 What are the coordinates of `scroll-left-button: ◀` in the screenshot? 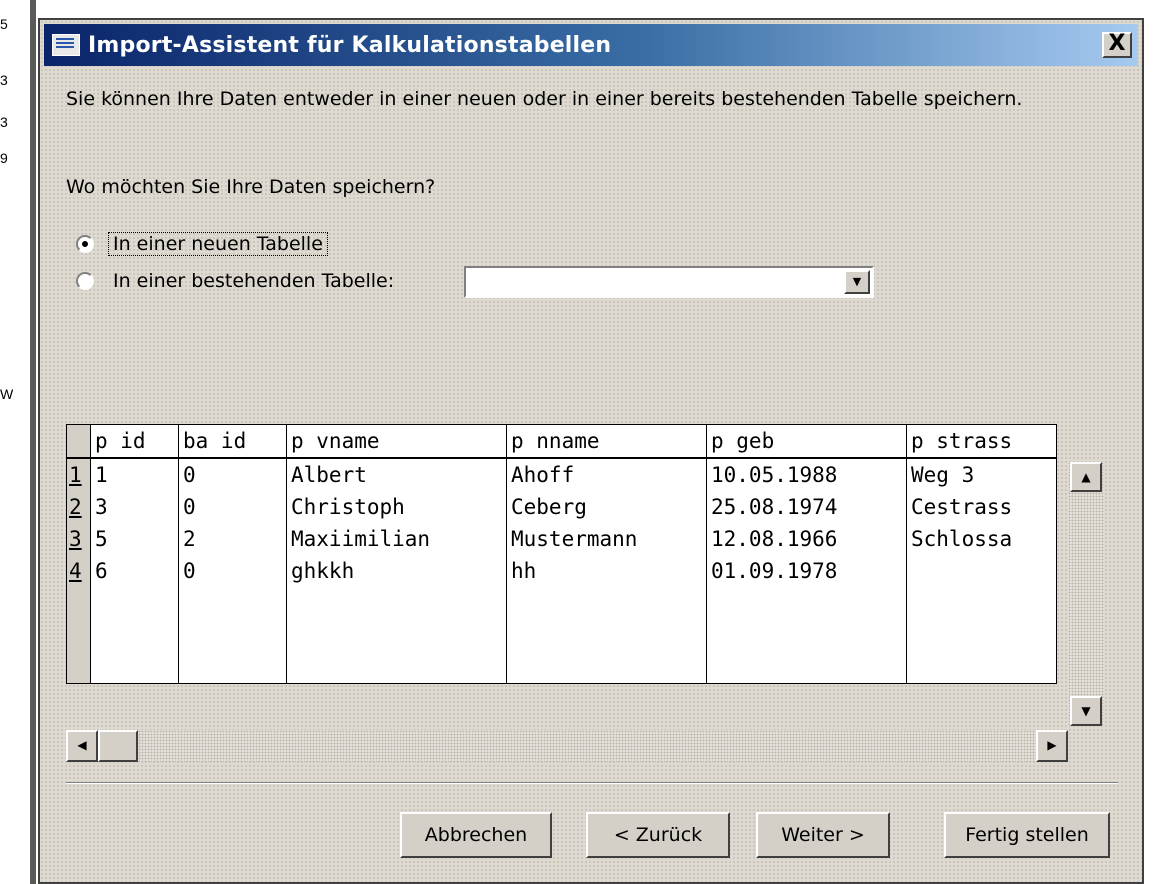 It's located at (82, 746).